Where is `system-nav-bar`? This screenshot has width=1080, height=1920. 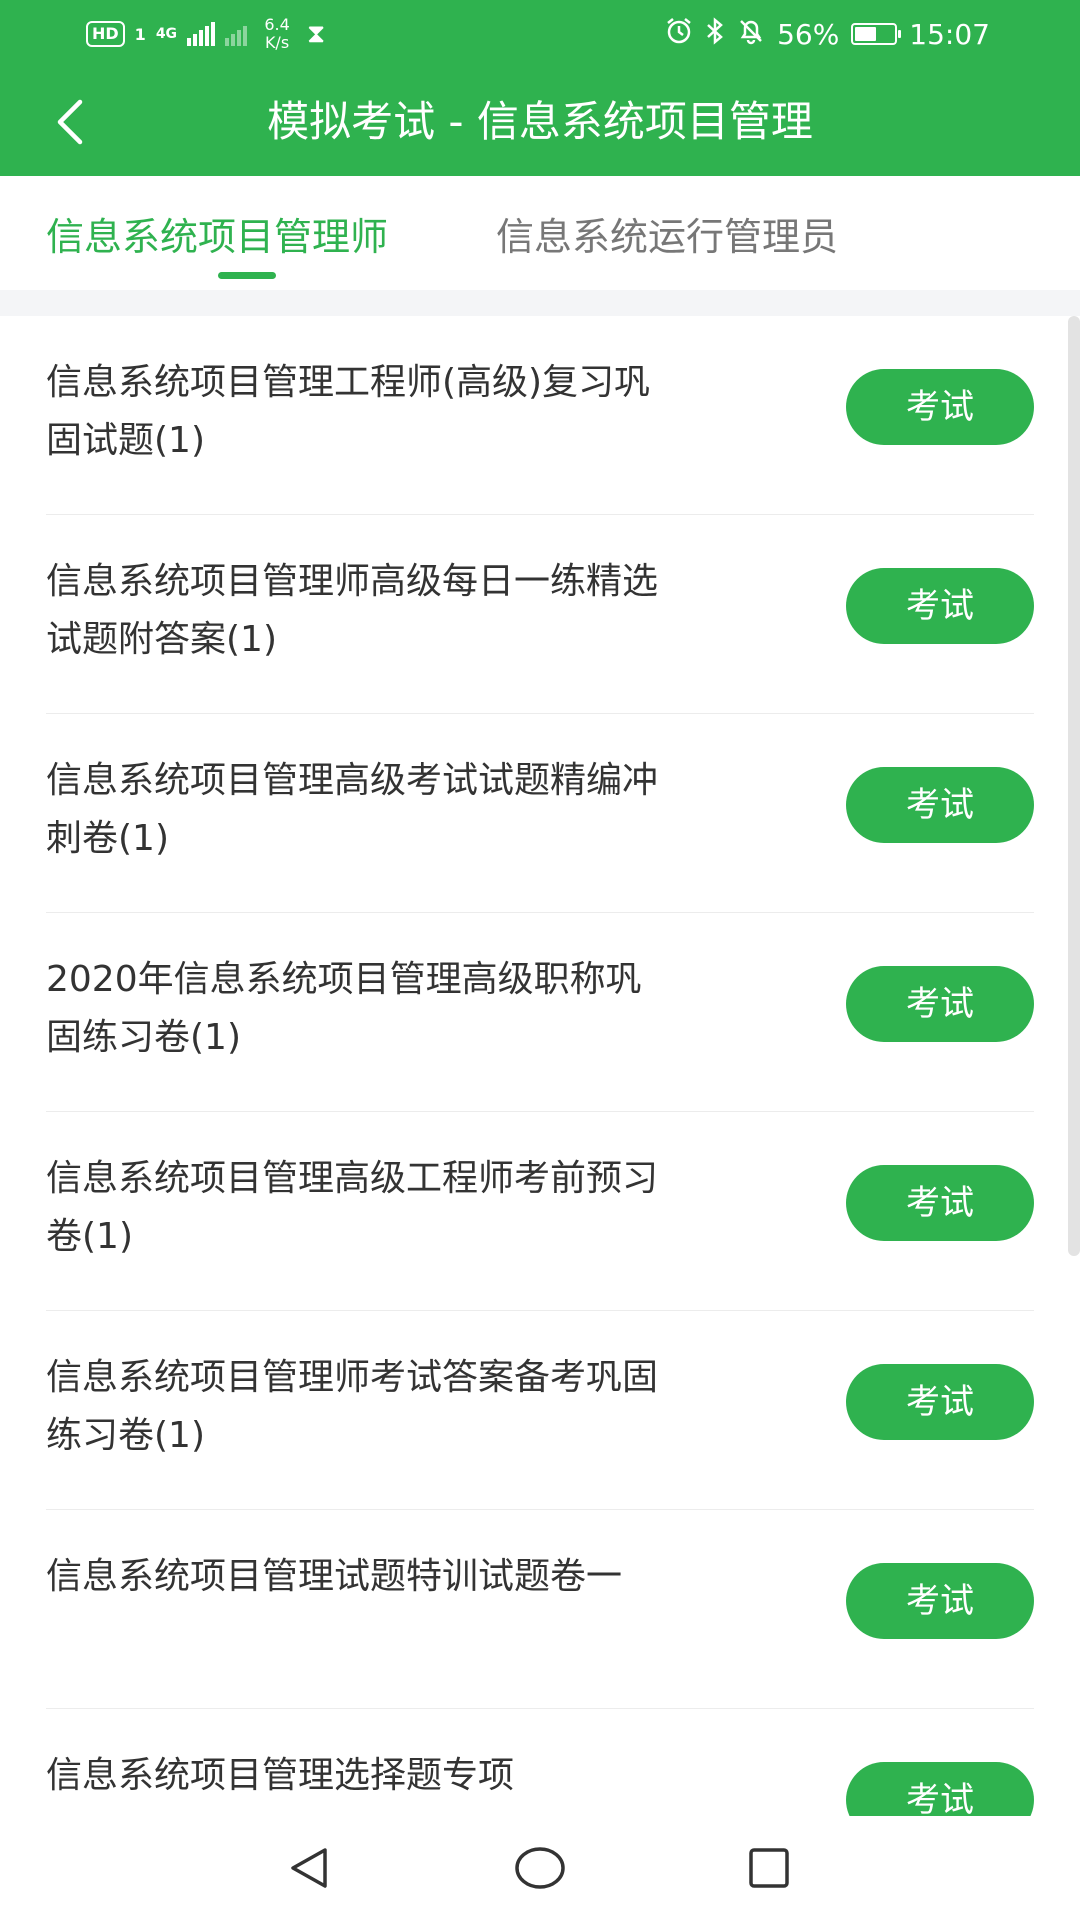
system-nav-bar is located at coordinates (540, 1868).